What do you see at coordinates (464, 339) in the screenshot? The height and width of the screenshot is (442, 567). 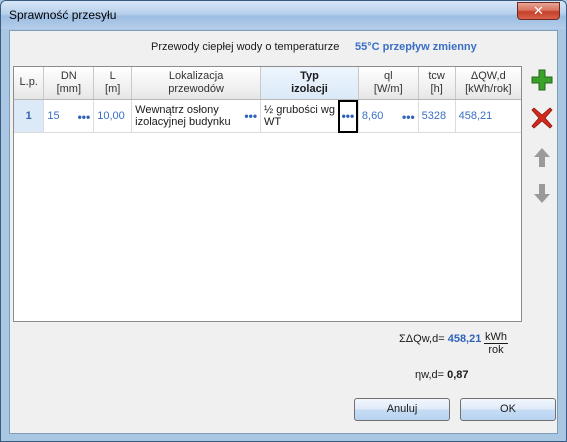 I see `sum-value: 458,21` at bounding box center [464, 339].